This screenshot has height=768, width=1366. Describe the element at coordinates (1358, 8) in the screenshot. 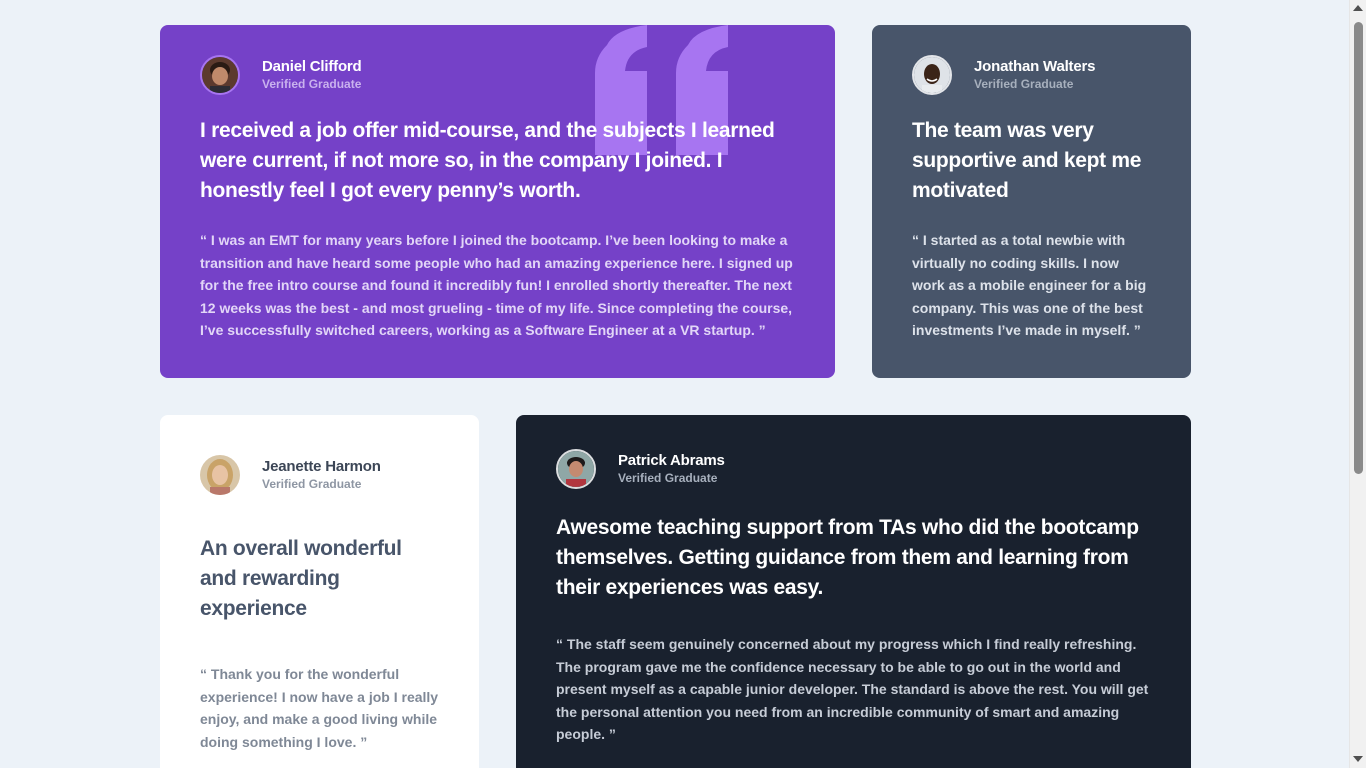

I see `scroll-up-arrow-icon` at that location.